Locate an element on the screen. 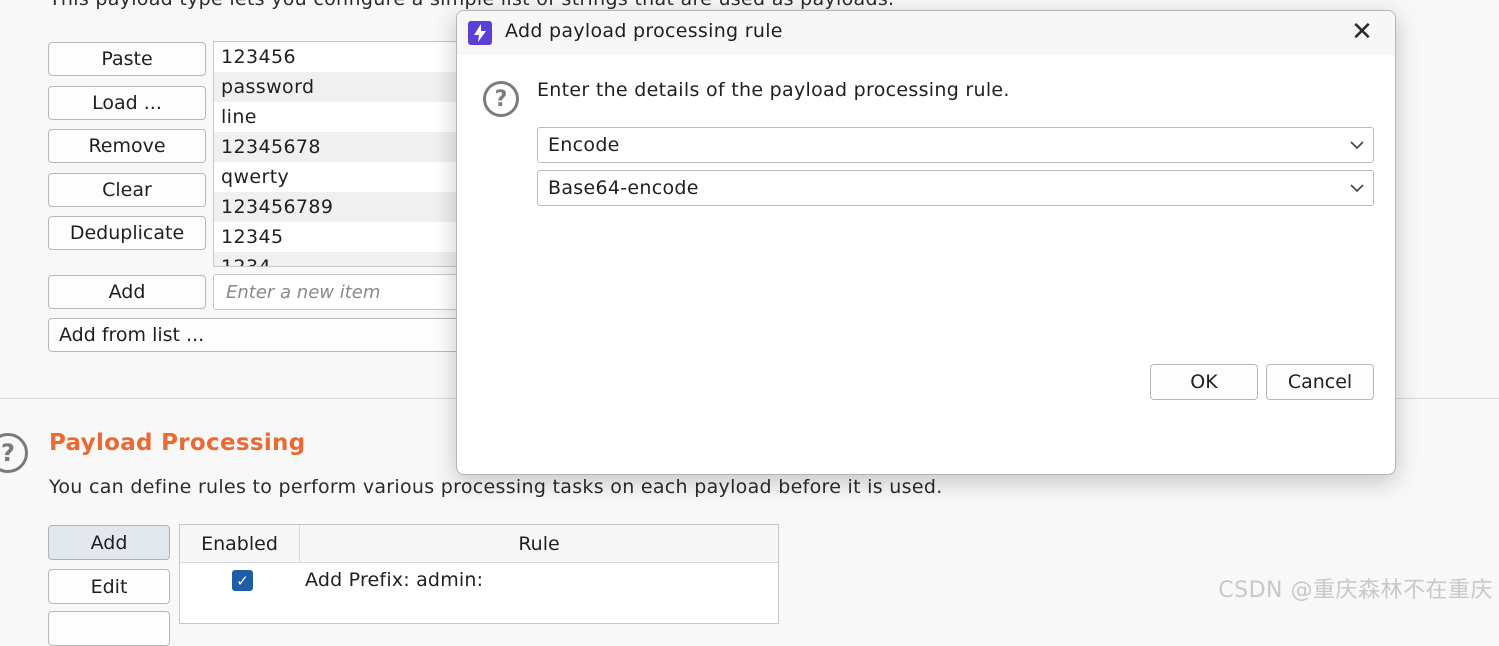  rule-type-value: Encode is located at coordinates (584, 145).